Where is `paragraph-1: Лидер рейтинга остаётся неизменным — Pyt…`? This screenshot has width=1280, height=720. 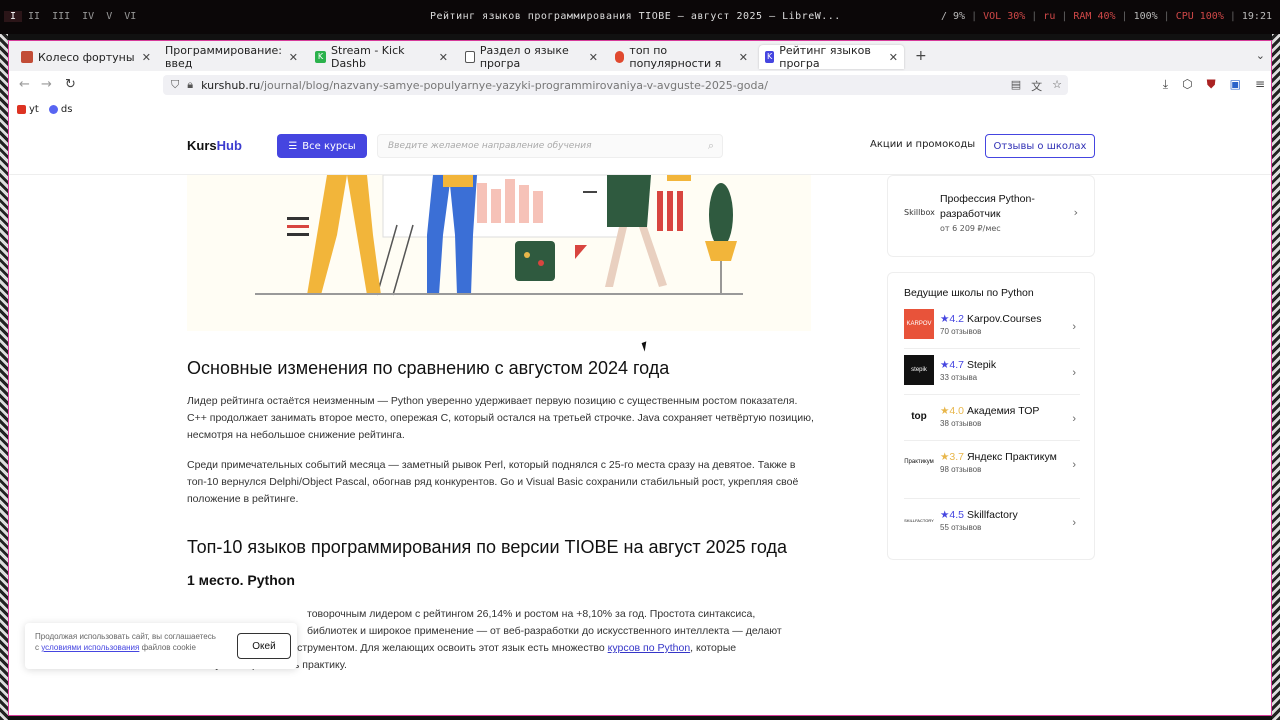 paragraph-1: Лидер рейтинга остаётся неизменным — Pyt… is located at coordinates (500, 418).